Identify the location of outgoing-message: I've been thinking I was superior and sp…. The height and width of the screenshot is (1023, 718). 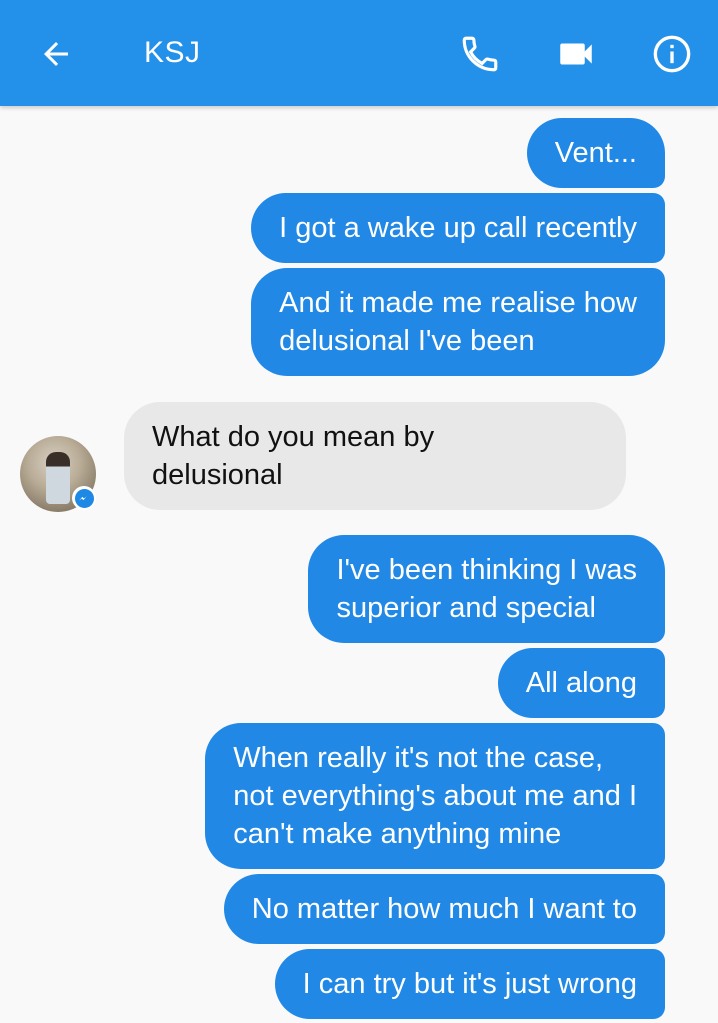
(486, 589).